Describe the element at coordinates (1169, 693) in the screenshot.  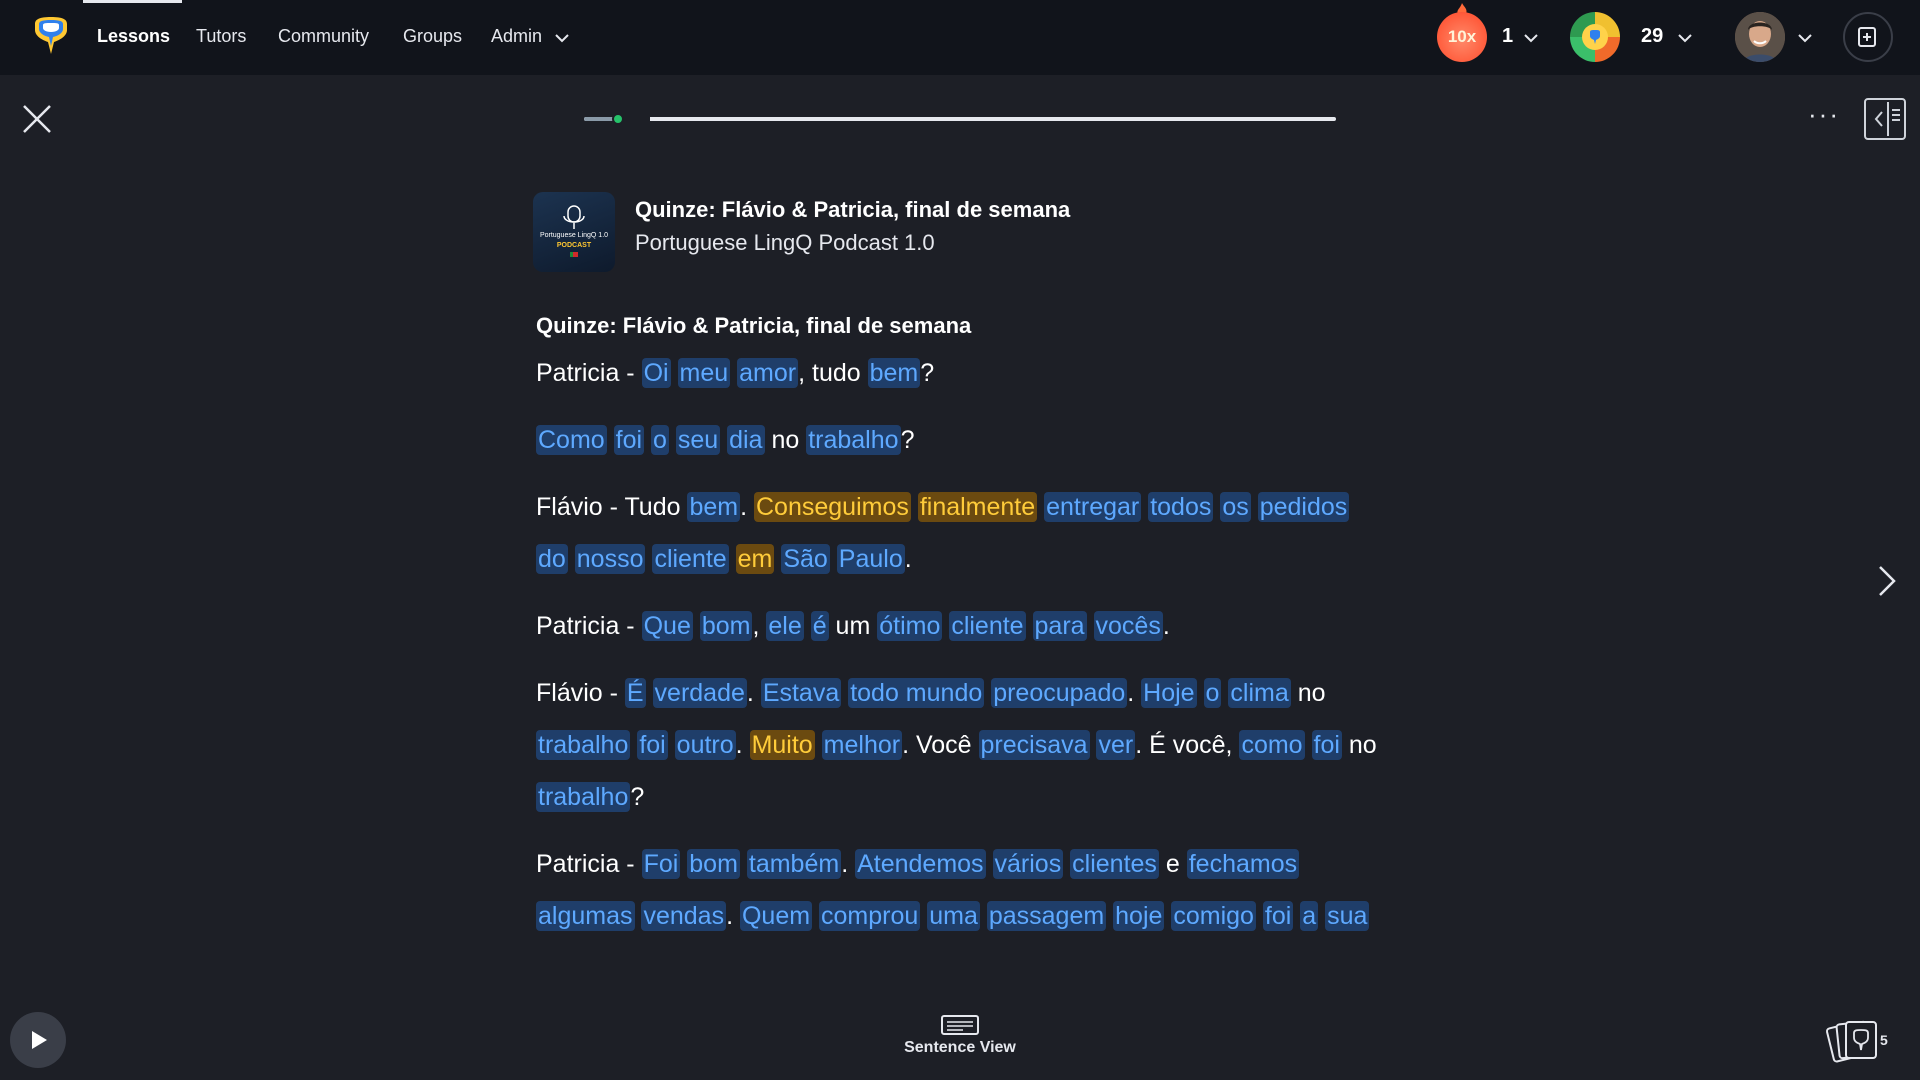
I see `known-word: Hoje` at that location.